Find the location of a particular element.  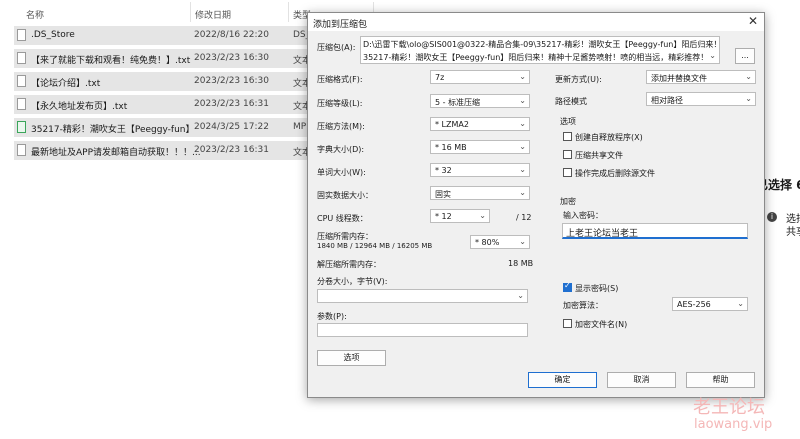

mem-comp-value: 1840 MB / 12964 MB / 16205 MB is located at coordinates (375, 246).